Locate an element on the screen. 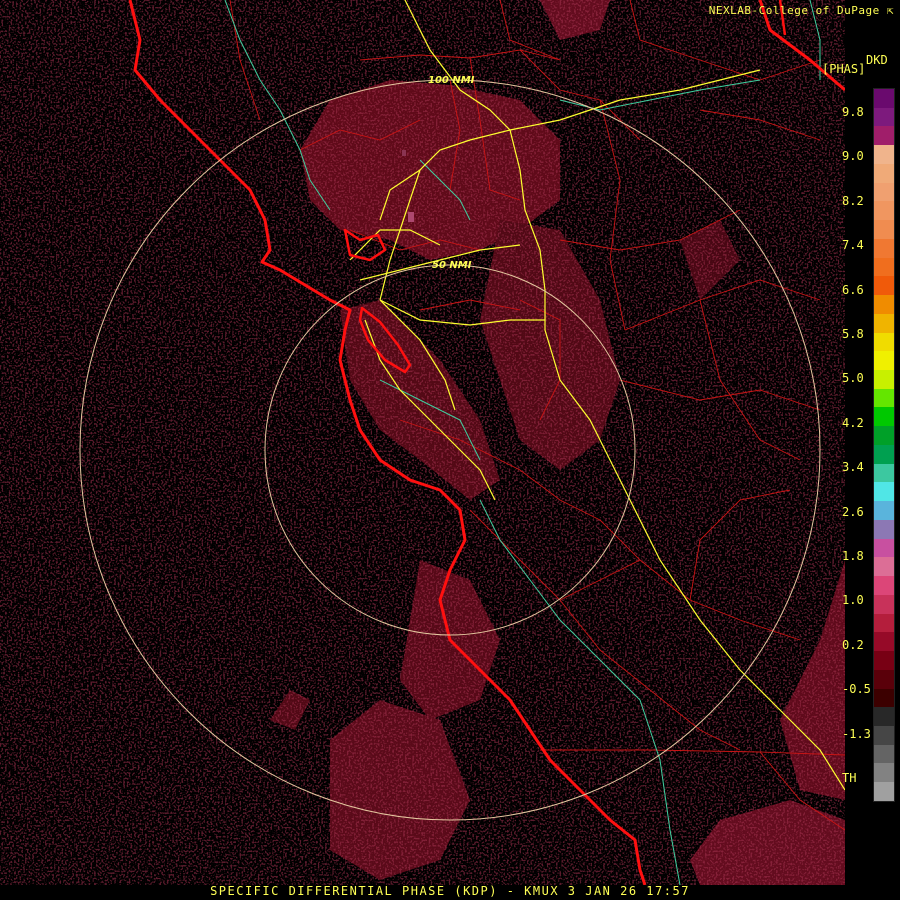 The width and height of the screenshot is (900, 900). units-label: [PHAS] is located at coordinates (844, 69).